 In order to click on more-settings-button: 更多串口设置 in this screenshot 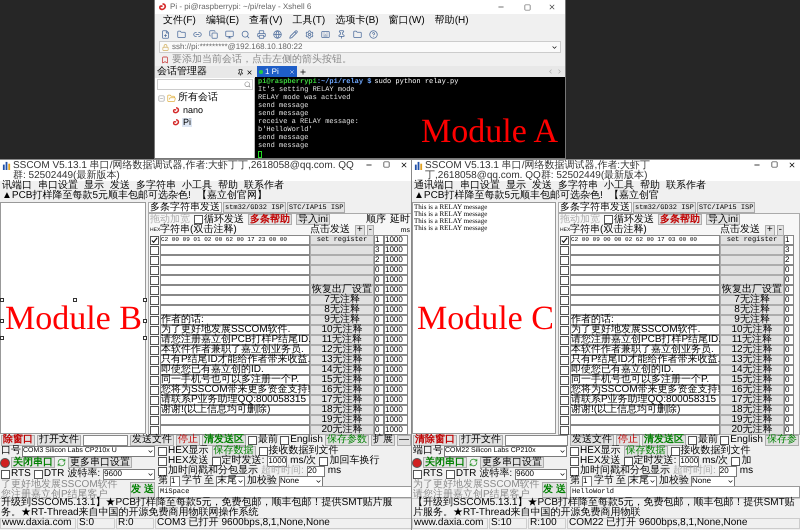, I will do `click(512, 462)`.